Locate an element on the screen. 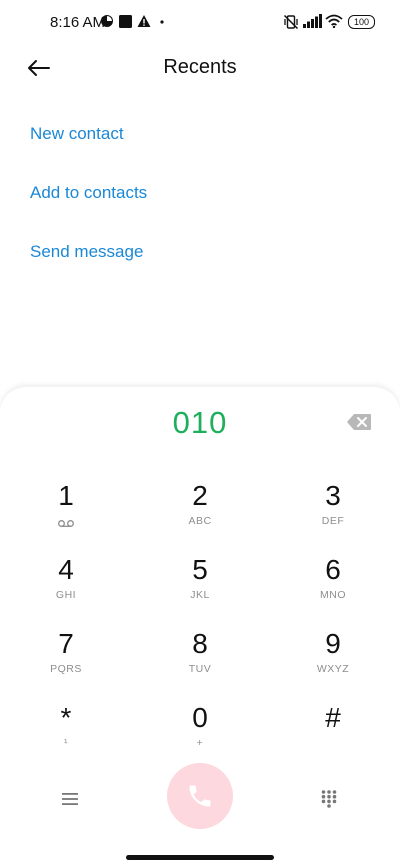 The height and width of the screenshot is (866, 400). key-5: 5 JKL is located at coordinates (200, 586).